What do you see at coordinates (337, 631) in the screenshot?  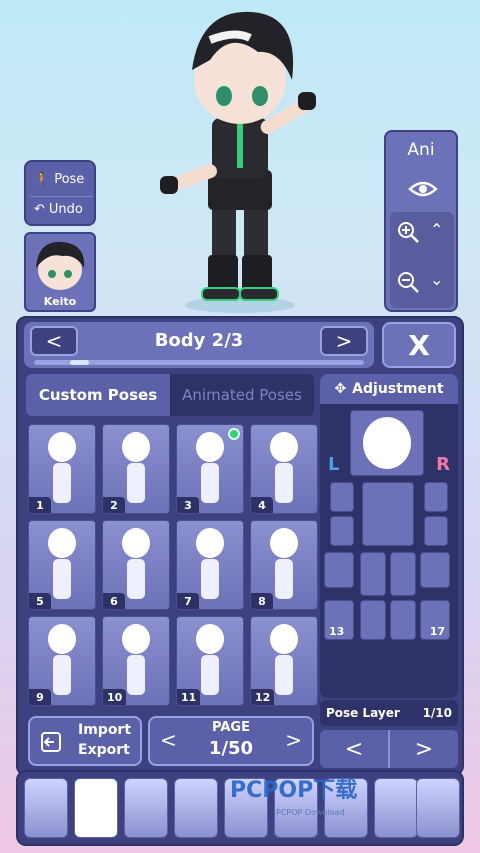 I see `part-13-number: 13` at bounding box center [337, 631].